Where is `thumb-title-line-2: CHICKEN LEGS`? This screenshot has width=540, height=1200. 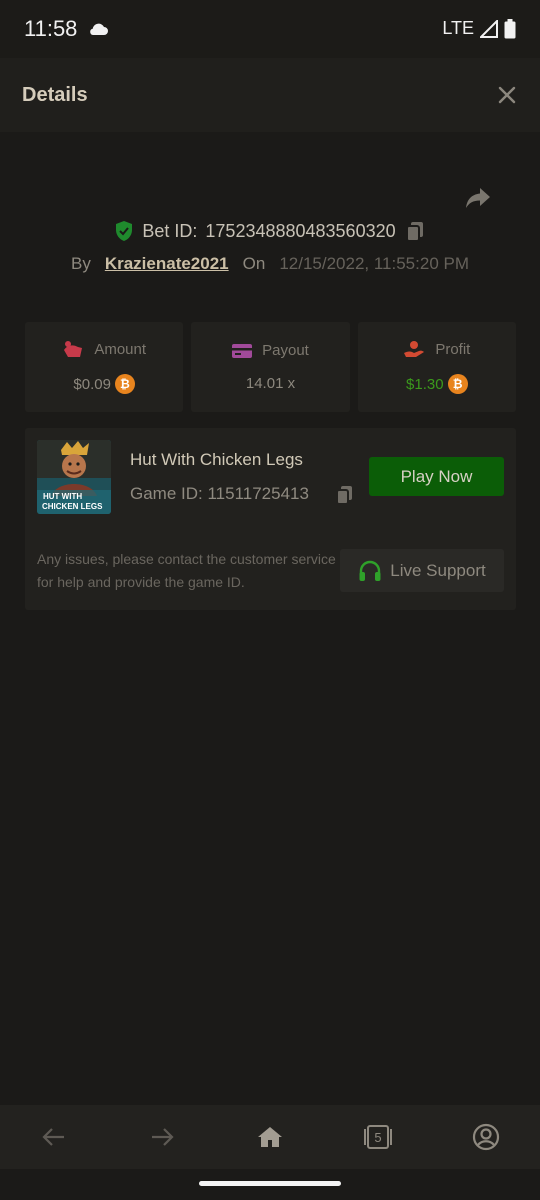 thumb-title-line-2: CHICKEN LEGS is located at coordinates (72, 506).